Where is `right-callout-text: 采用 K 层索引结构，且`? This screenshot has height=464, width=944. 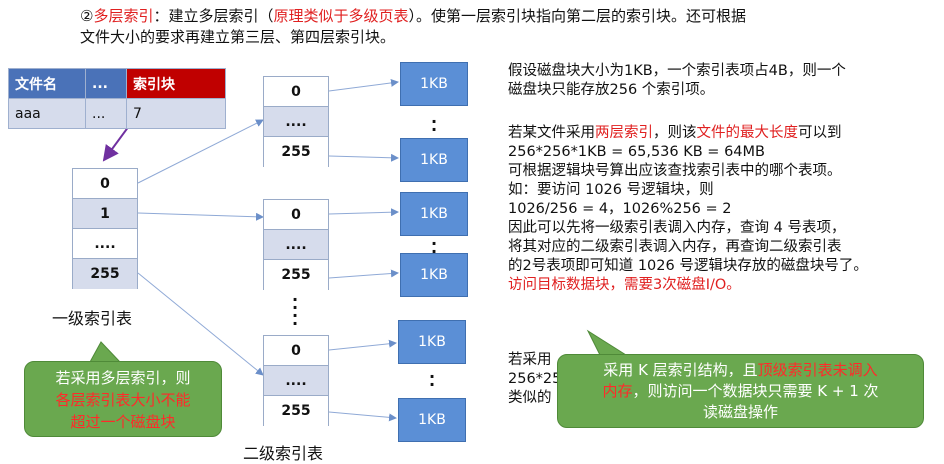
right-callout-text: 采用 K 层索引结构，且 is located at coordinates (680, 370).